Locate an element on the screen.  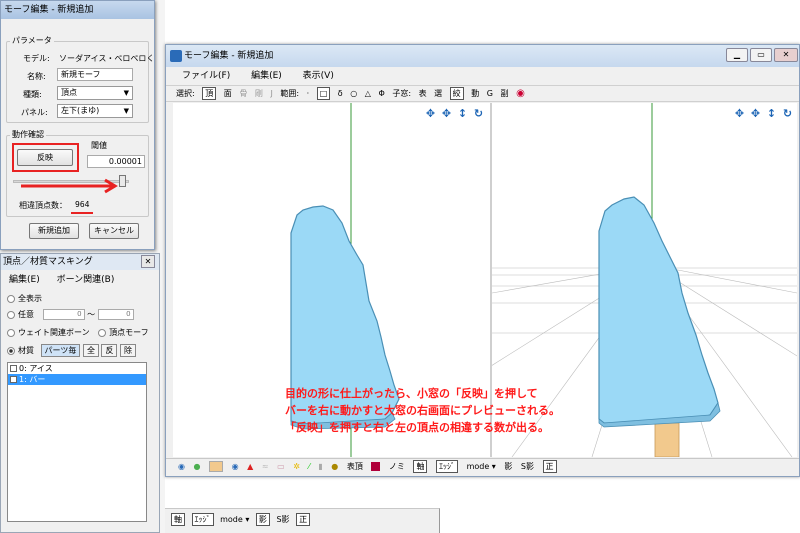
mask-menu-bar: 編集(E) ボーン関連(B) is located at coordinates (80, 280).